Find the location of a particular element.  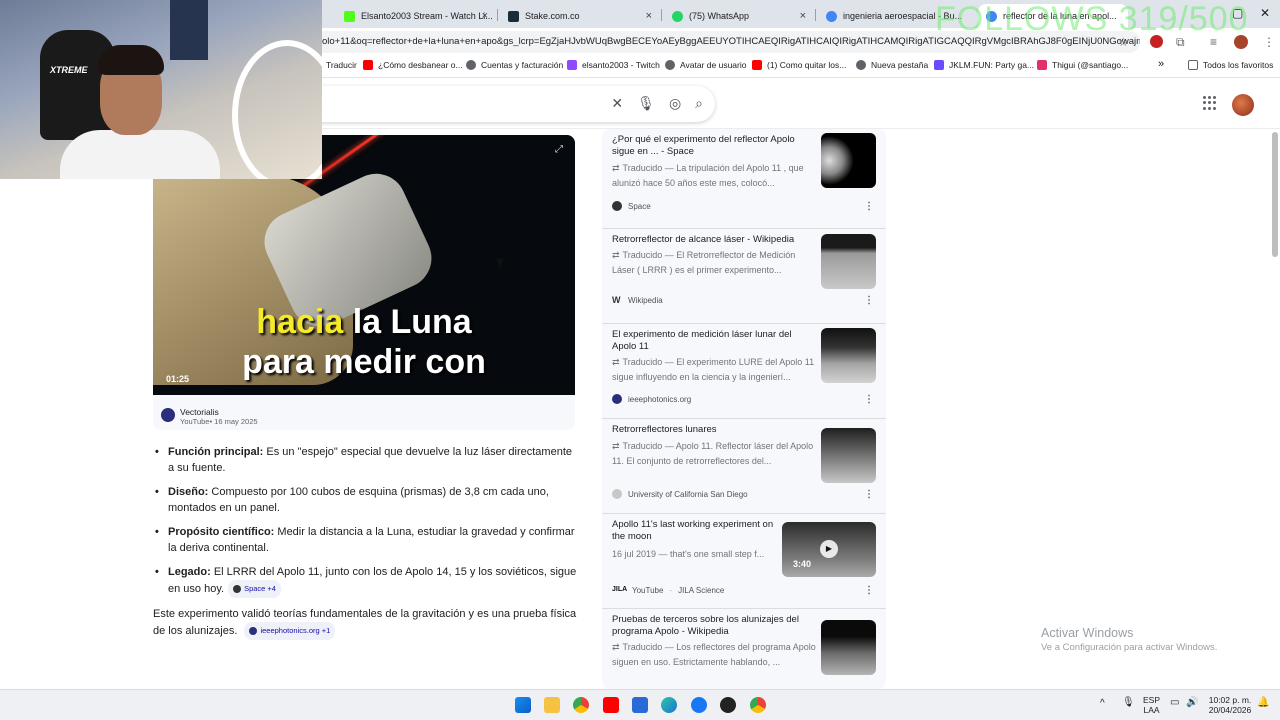

windows-start-icon is located at coordinates (523, 705).